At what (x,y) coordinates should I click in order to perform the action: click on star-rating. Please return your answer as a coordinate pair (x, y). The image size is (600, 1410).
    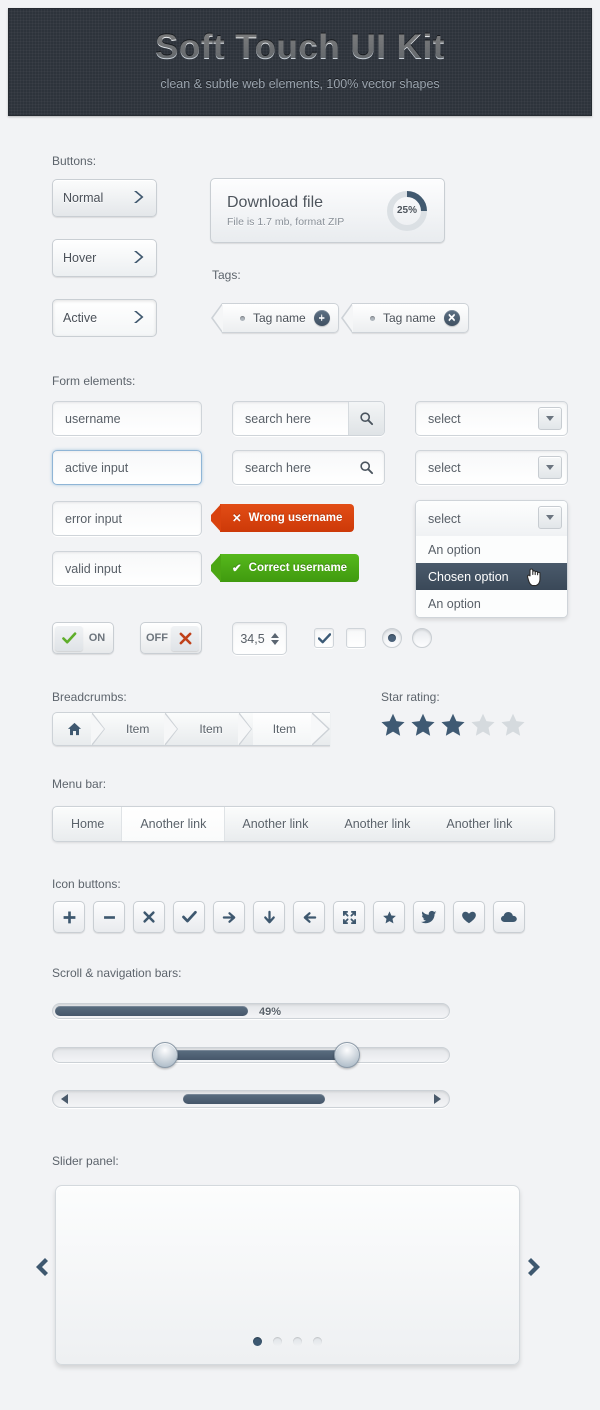
    Looking at the image, I should click on (453, 727).